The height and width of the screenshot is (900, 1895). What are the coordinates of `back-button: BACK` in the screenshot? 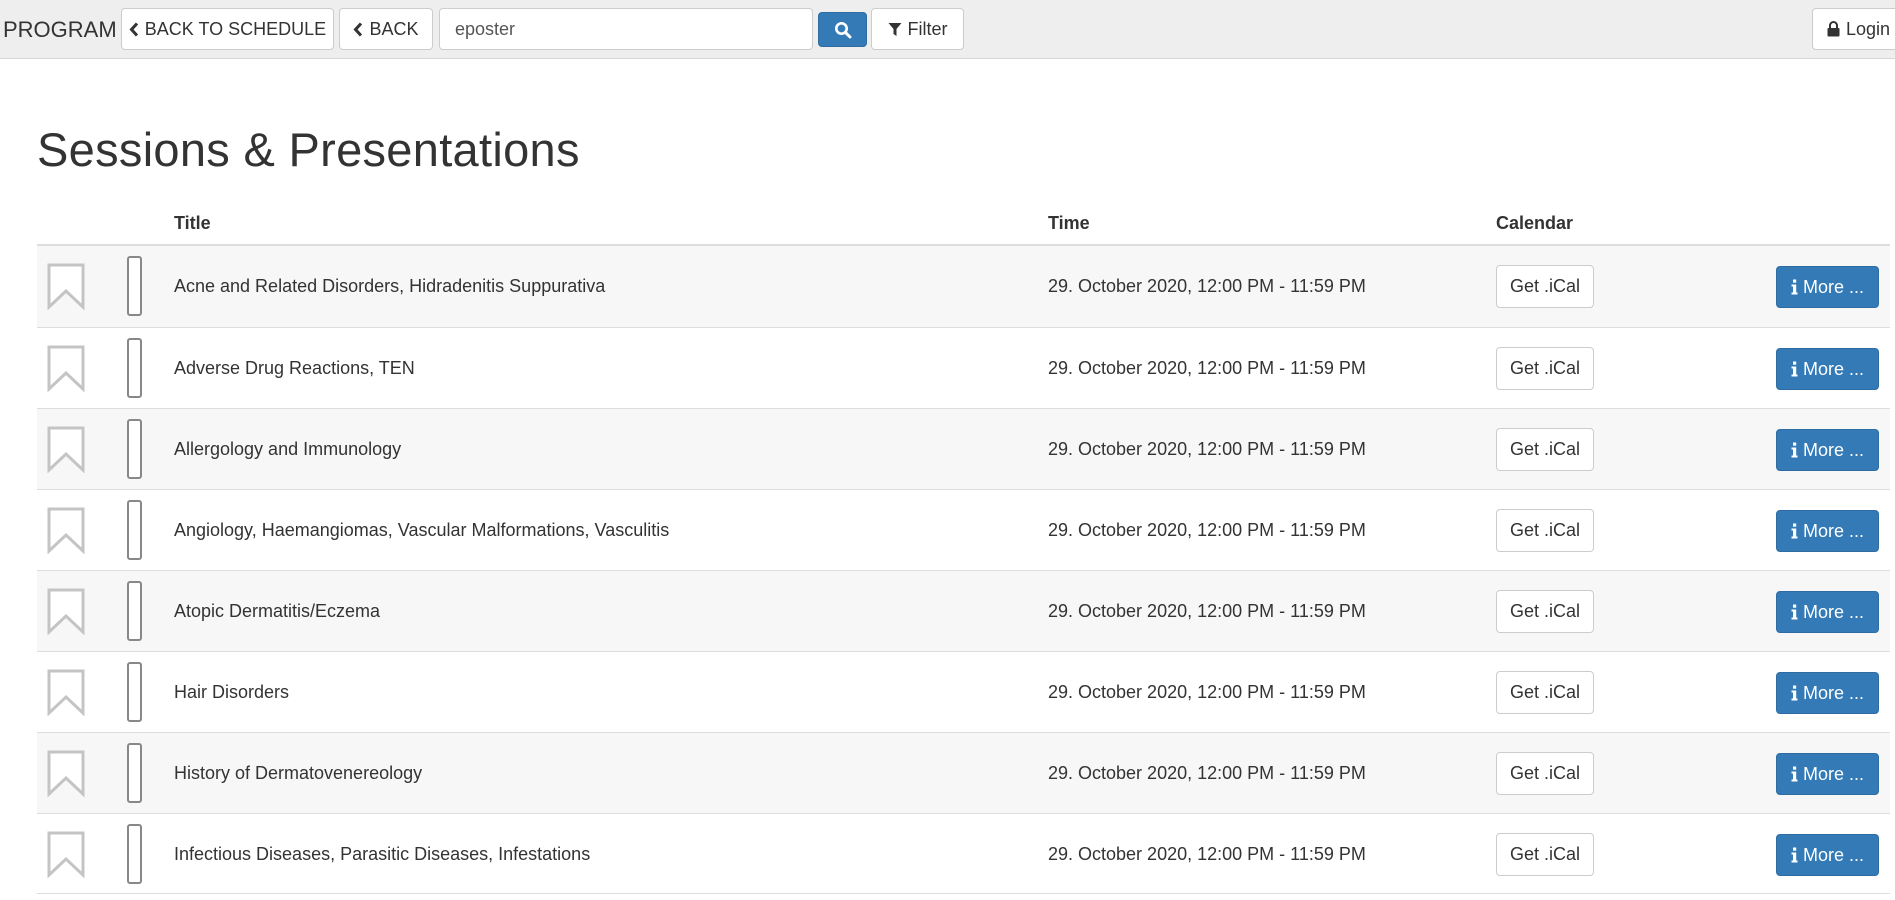 It's located at (386, 29).